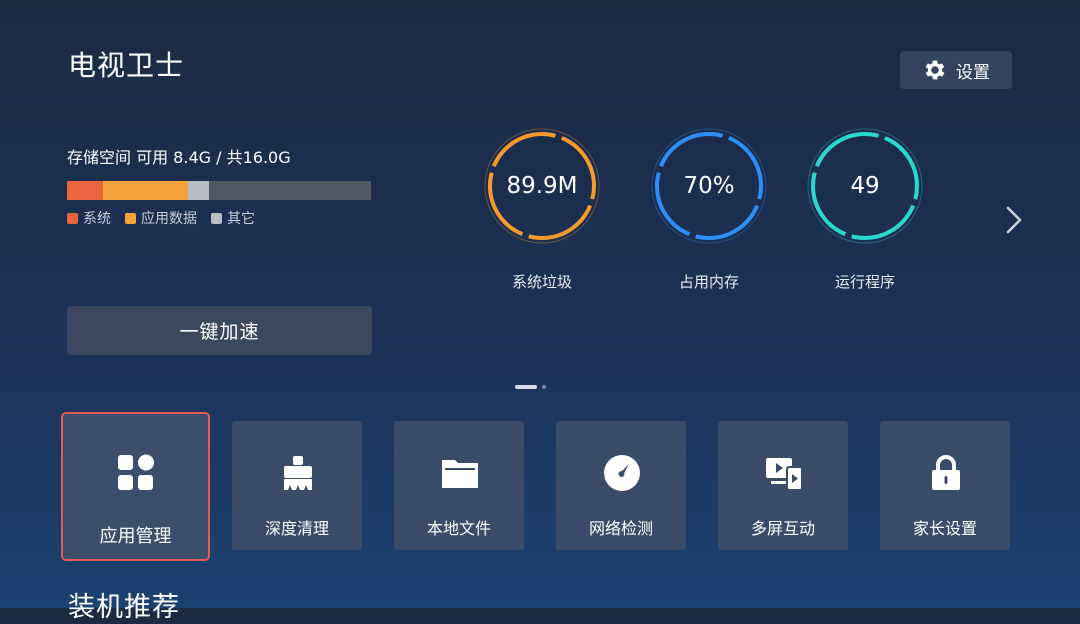  Describe the element at coordinates (219, 190) in the screenshot. I see `storage-bar` at that location.